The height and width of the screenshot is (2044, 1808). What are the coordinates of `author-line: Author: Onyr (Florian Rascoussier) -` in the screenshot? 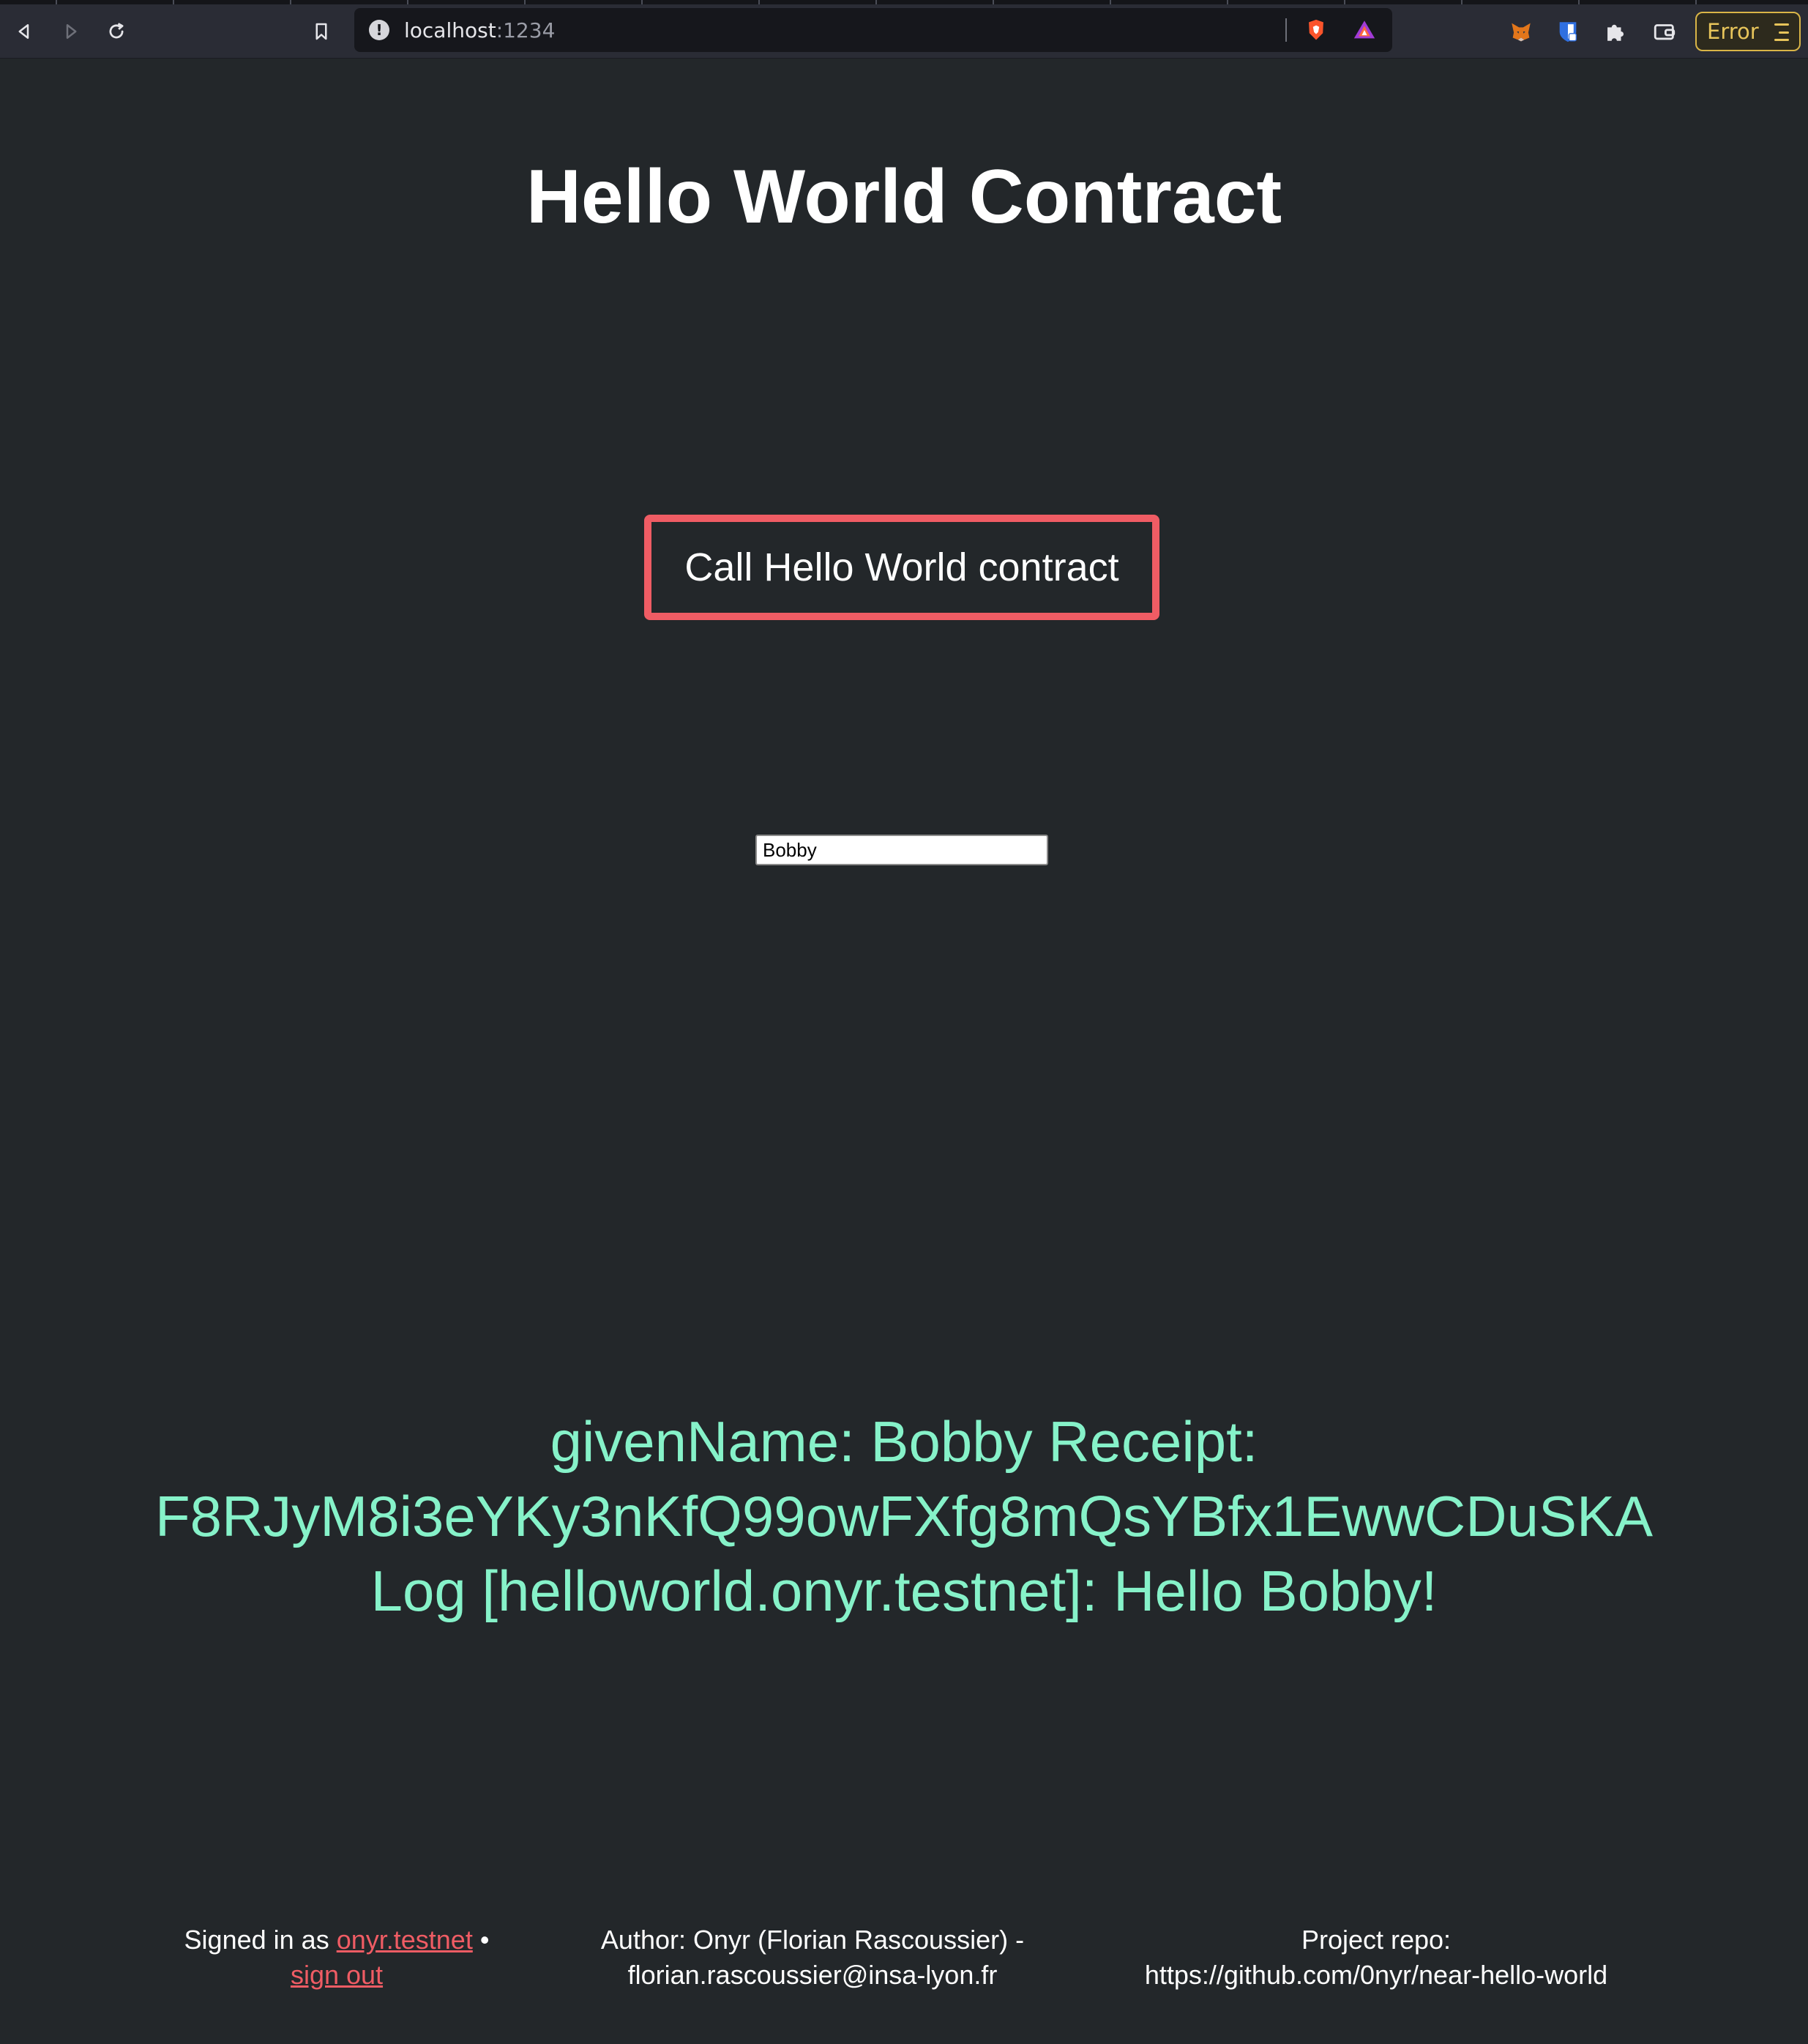 It's located at (813, 1940).